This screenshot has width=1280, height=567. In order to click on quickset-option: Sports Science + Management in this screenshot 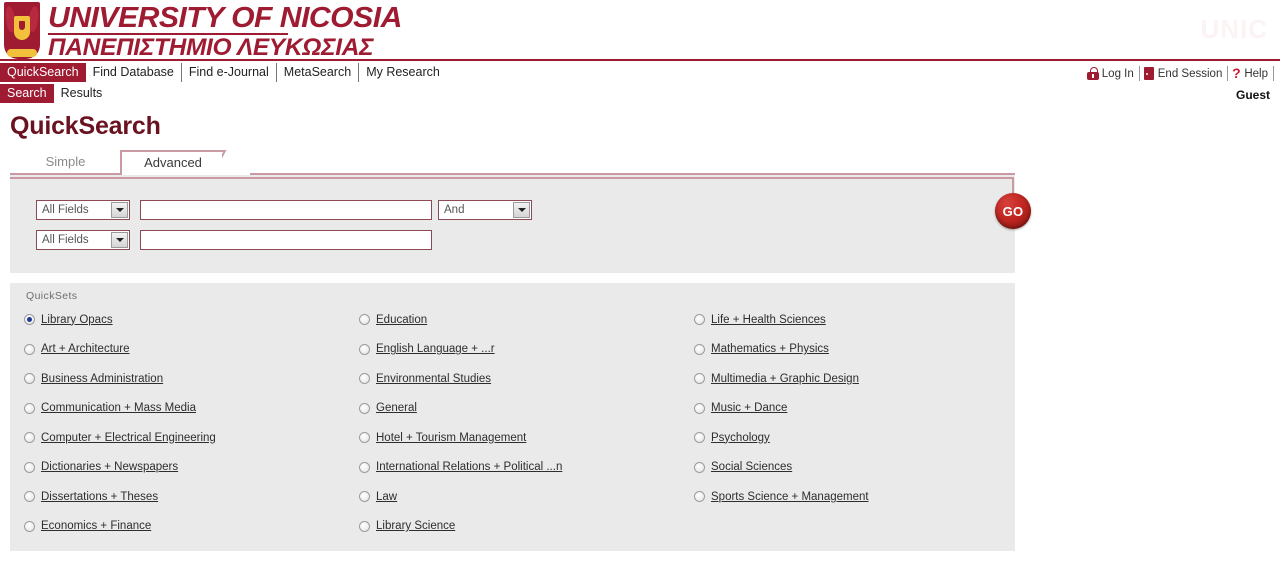, I will do `click(859, 497)`.